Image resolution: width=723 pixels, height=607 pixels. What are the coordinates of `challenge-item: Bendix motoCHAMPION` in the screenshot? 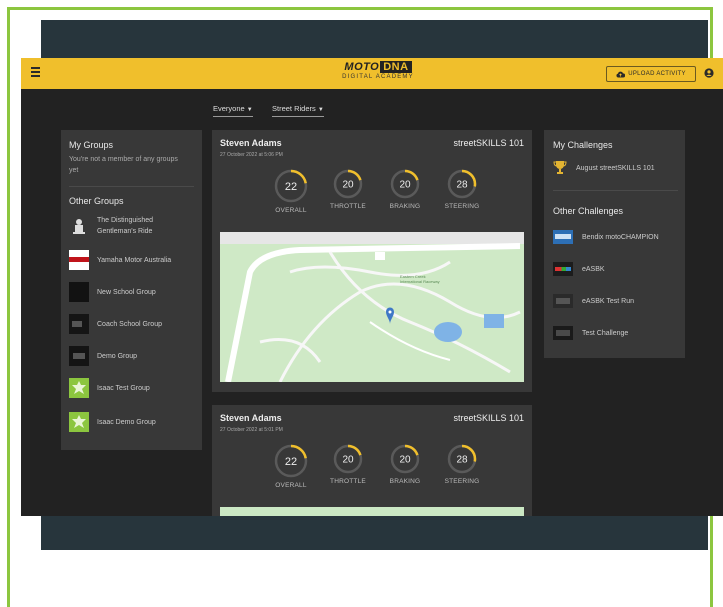 It's located at (606, 237).